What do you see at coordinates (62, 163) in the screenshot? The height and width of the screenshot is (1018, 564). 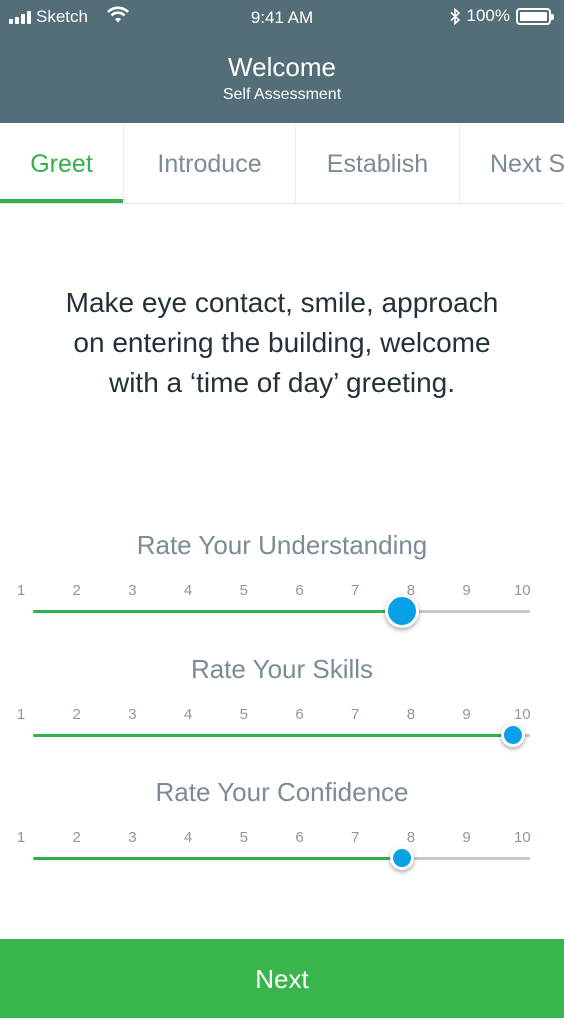 I see `tab-greet: Greet` at bounding box center [62, 163].